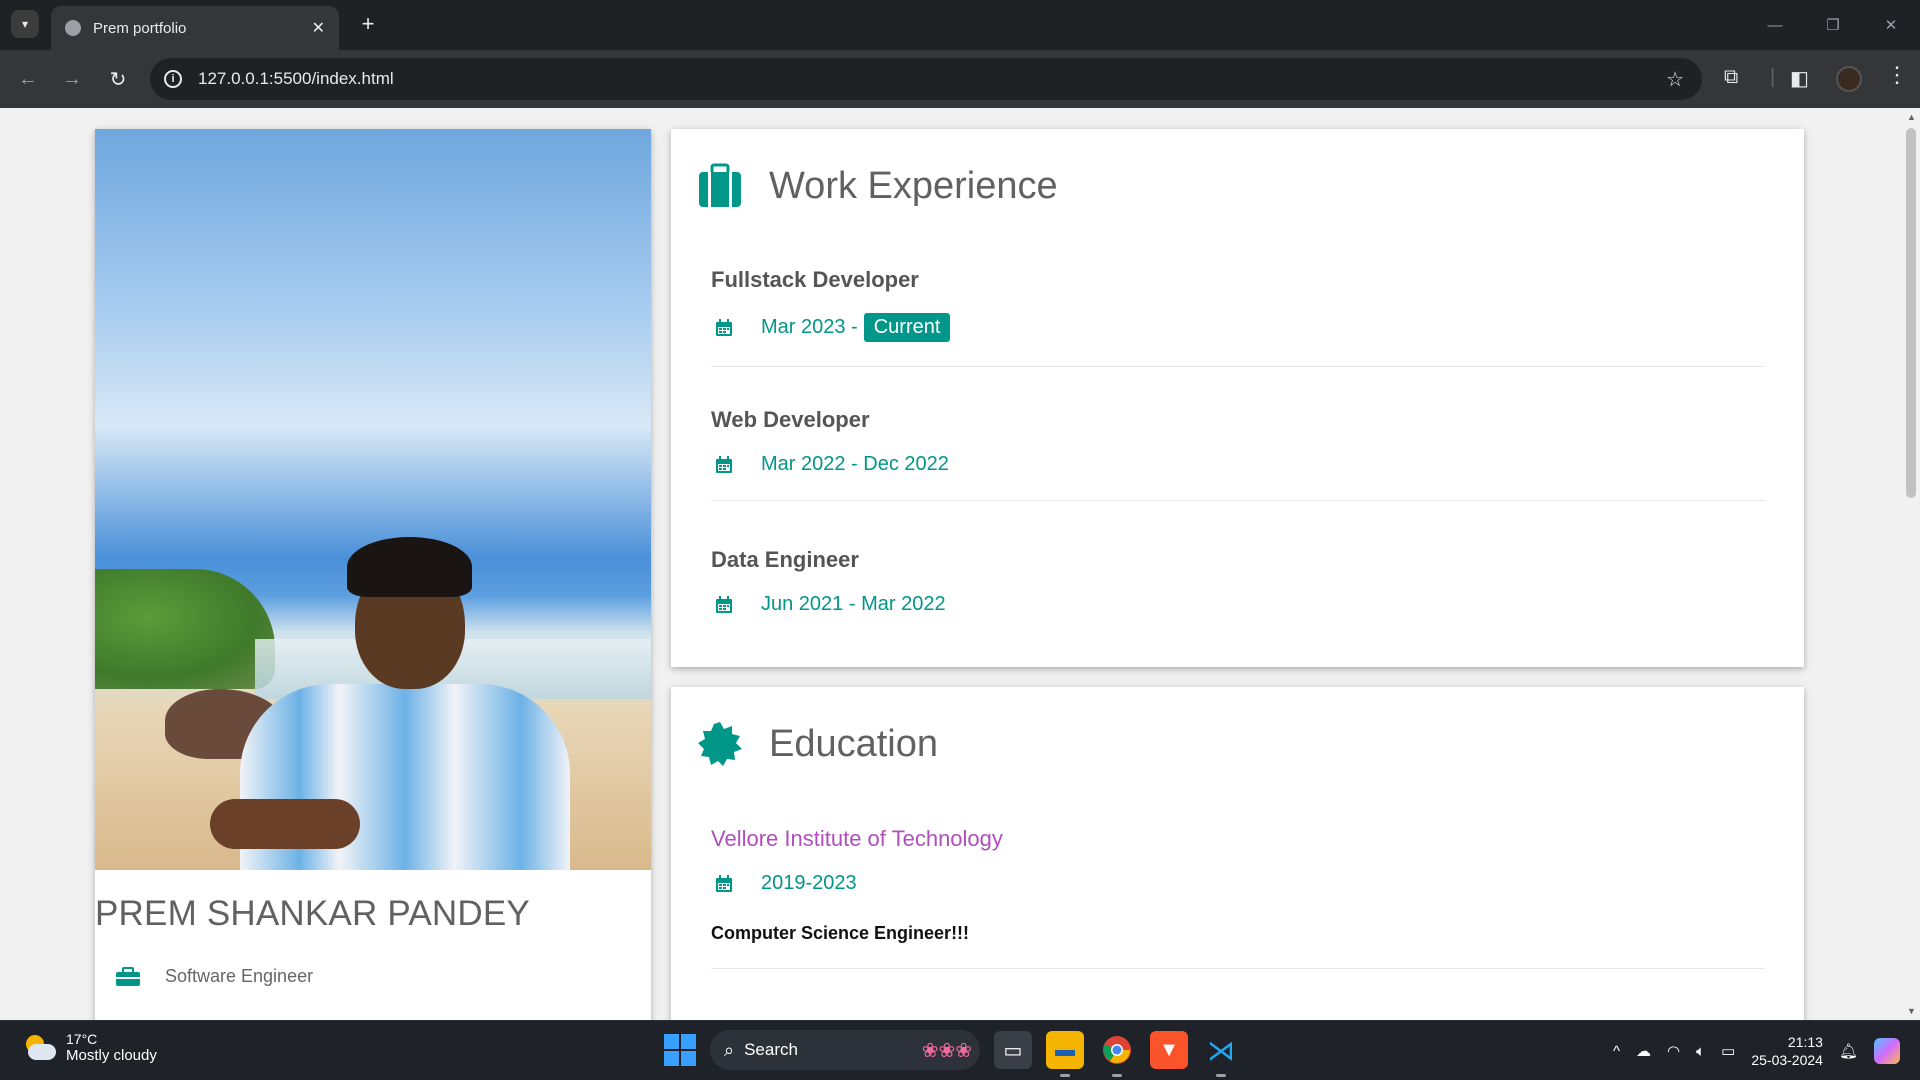 The width and height of the screenshot is (1920, 1080). What do you see at coordinates (855, 464) in the screenshot?
I see `job-dates: Mar 2022 - Dec 2022` at bounding box center [855, 464].